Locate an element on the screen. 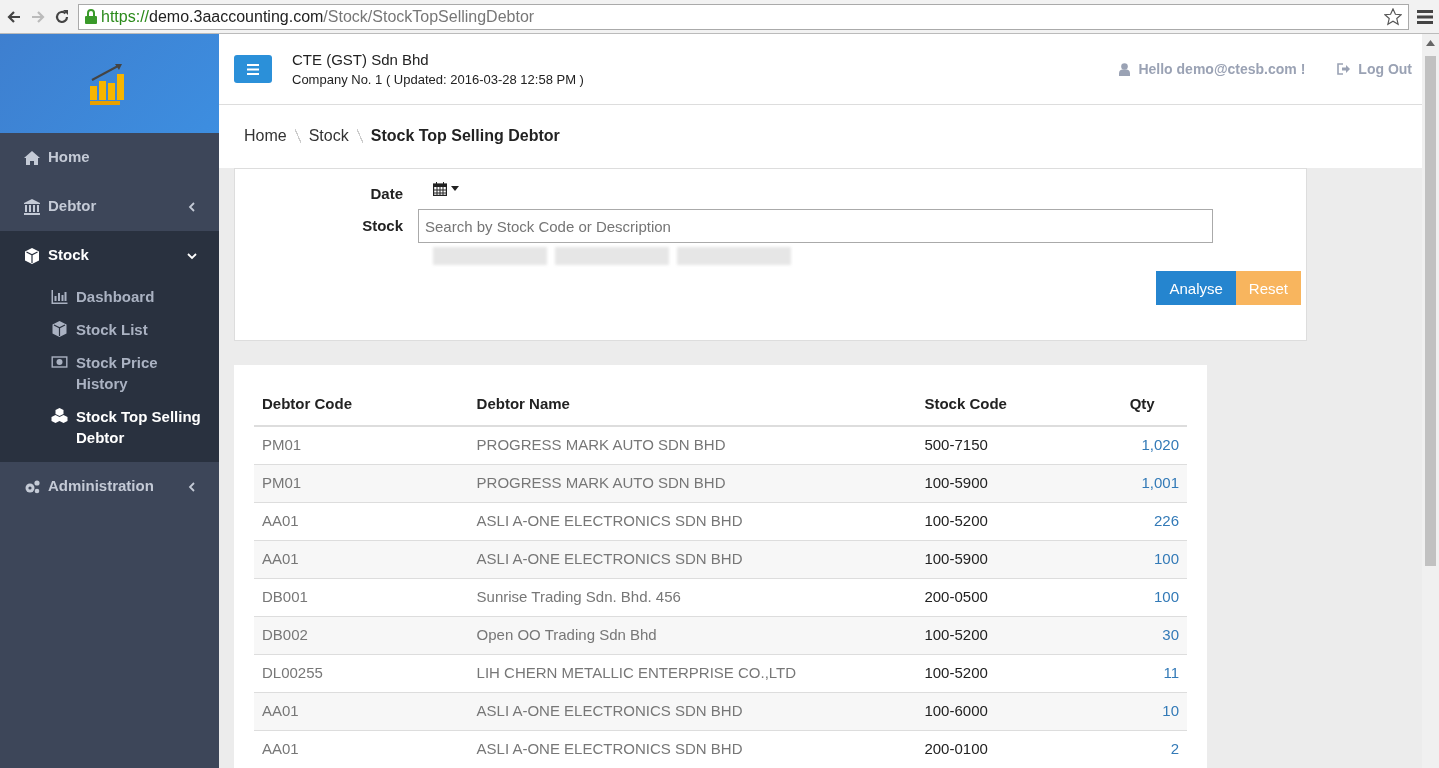 This screenshot has height=768, width=1439. lock-icon is located at coordinates (91, 16).